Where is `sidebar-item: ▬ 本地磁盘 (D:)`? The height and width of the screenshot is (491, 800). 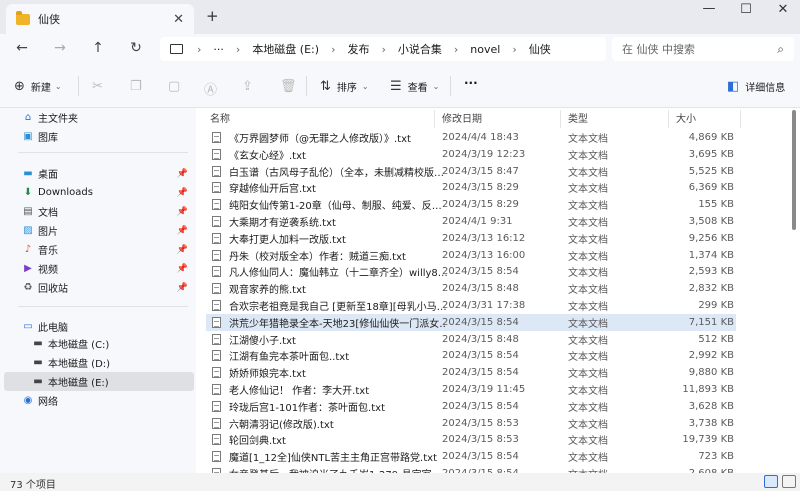
sidebar-item: ▬ 本地磁盘 (D:) is located at coordinates (99, 362).